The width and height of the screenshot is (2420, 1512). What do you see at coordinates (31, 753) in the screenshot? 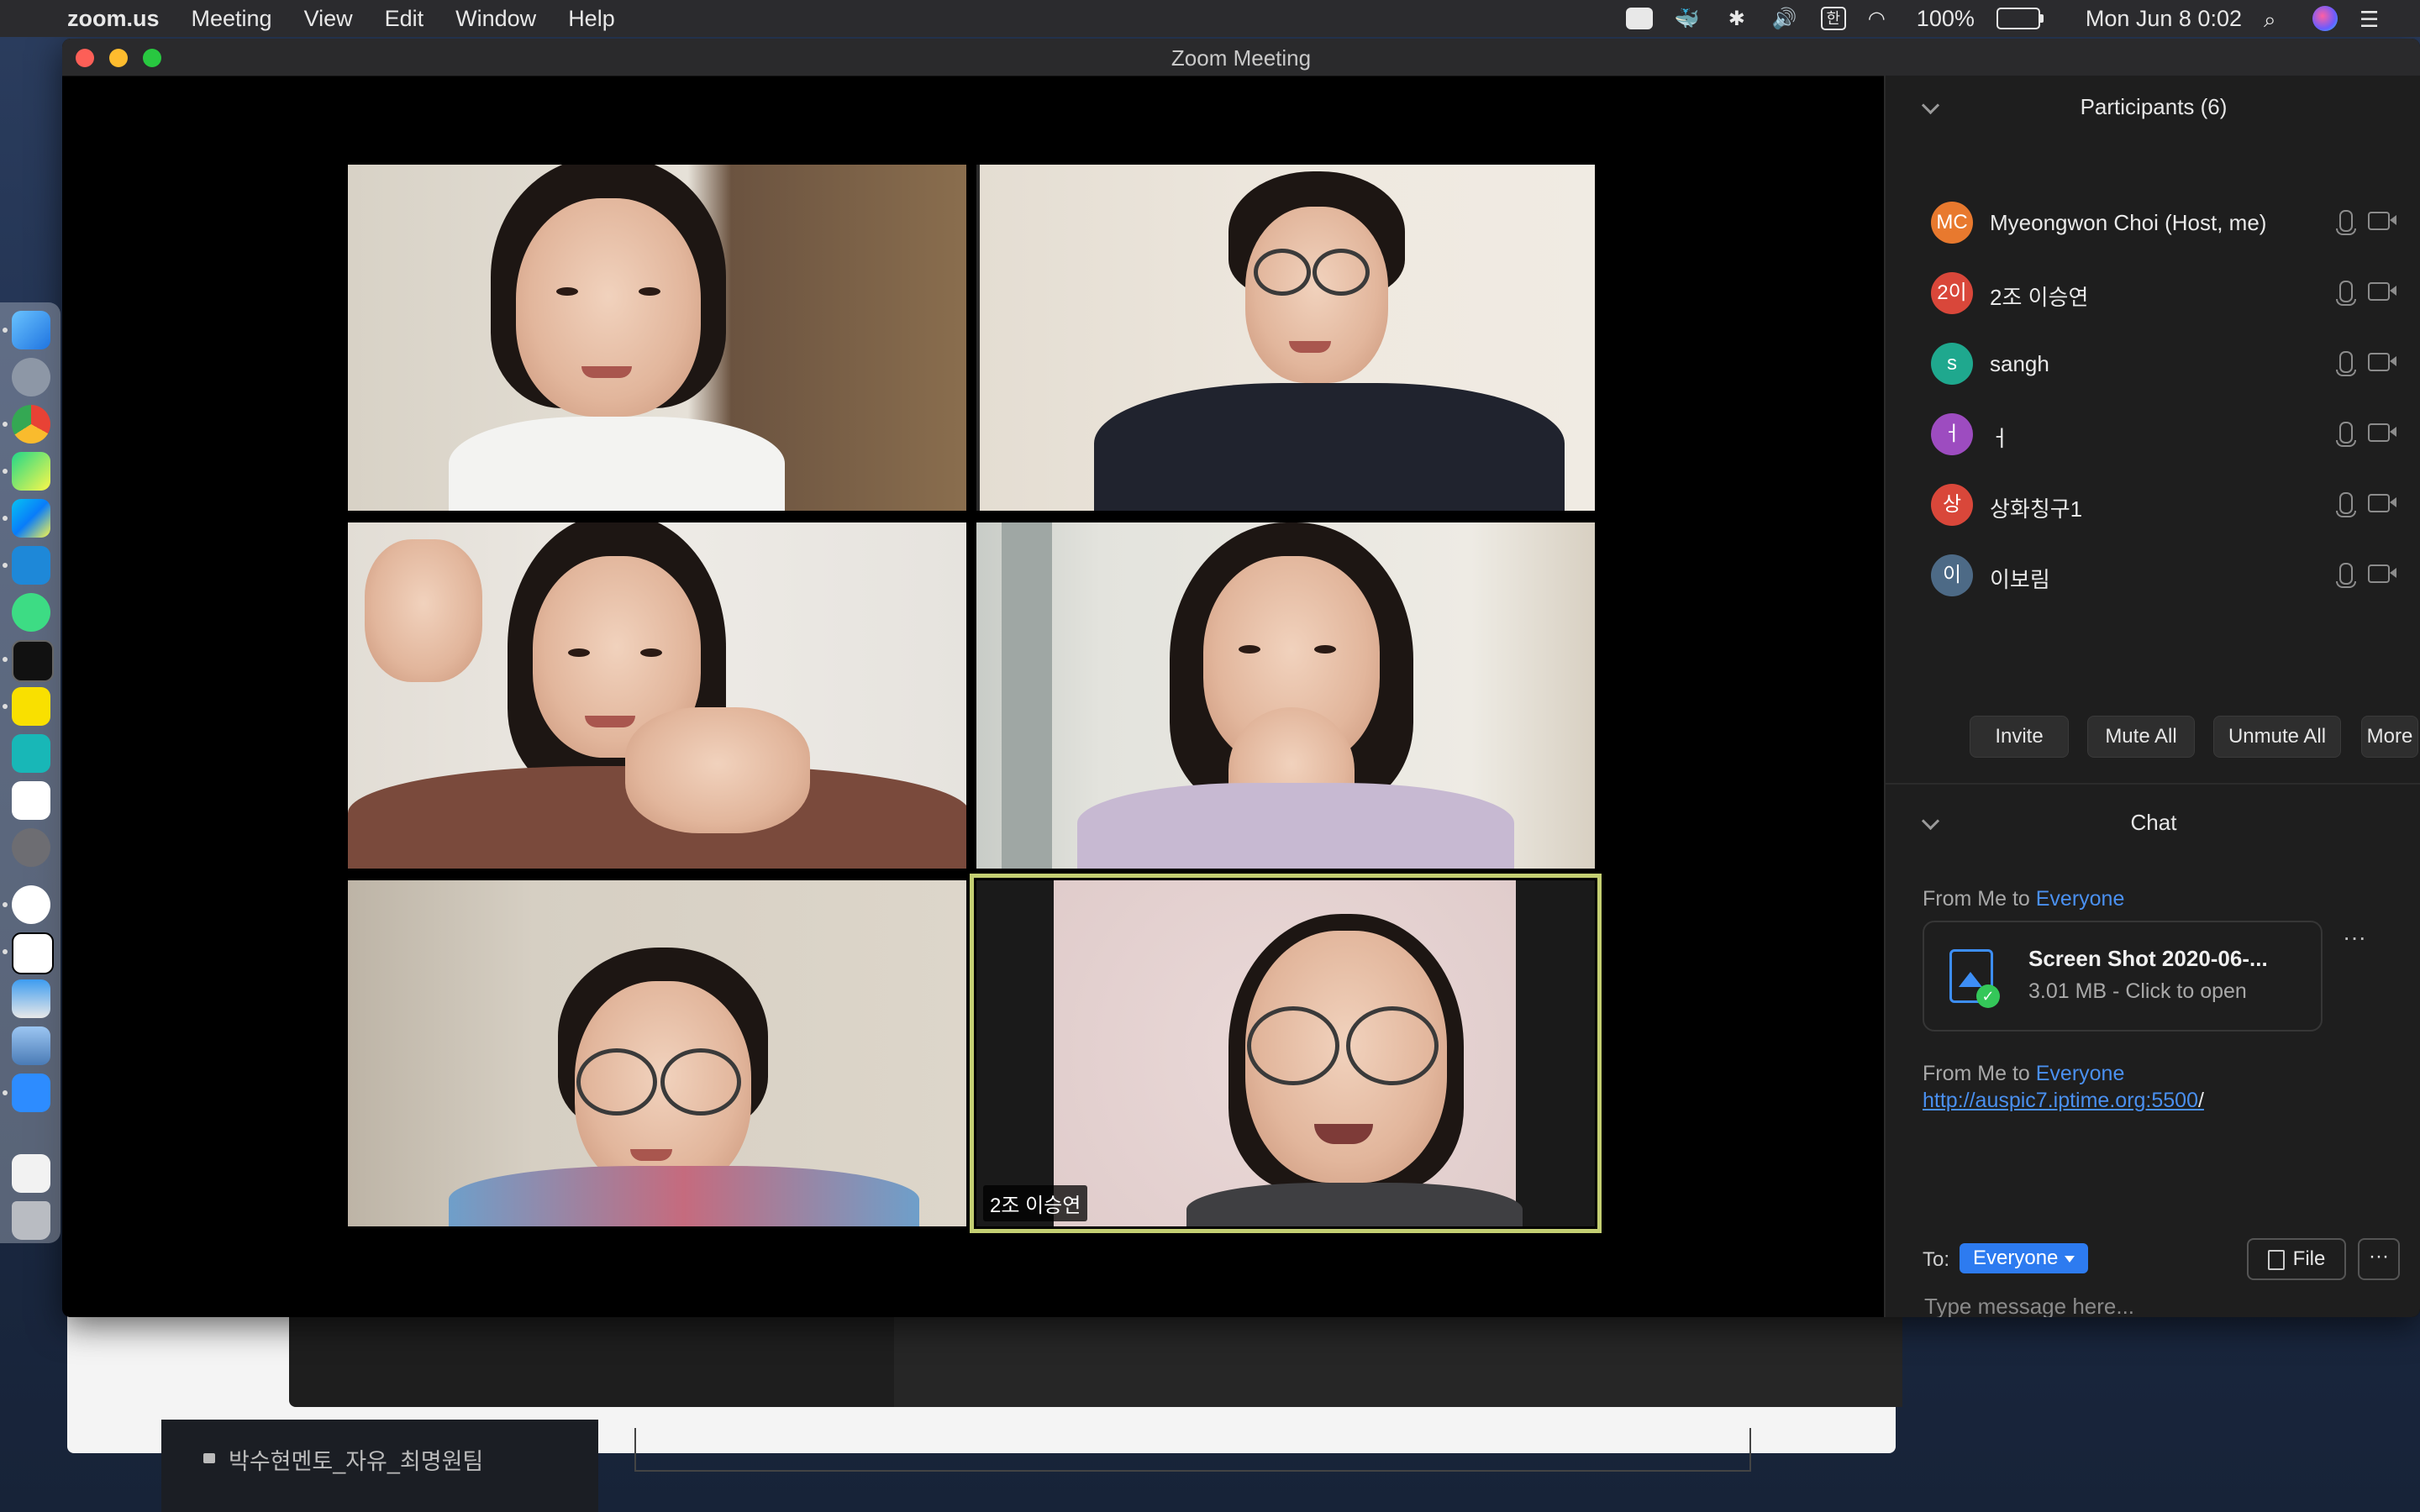
I see `reeder-icon` at bounding box center [31, 753].